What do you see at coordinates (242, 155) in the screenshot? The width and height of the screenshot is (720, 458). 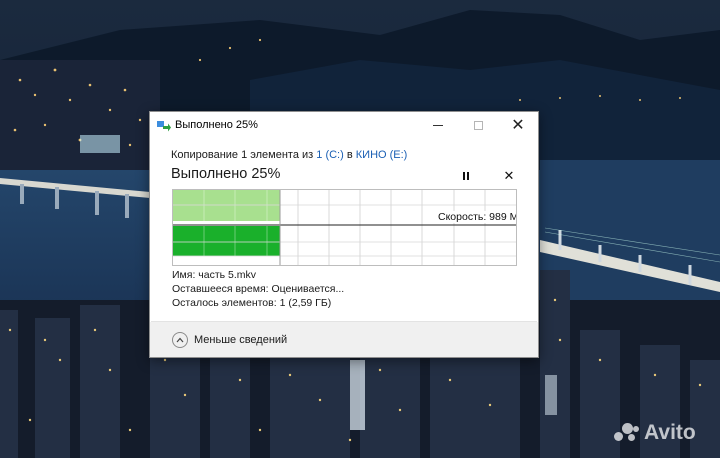 I see `copy-prefix: Копирование 1 элемента из` at bounding box center [242, 155].